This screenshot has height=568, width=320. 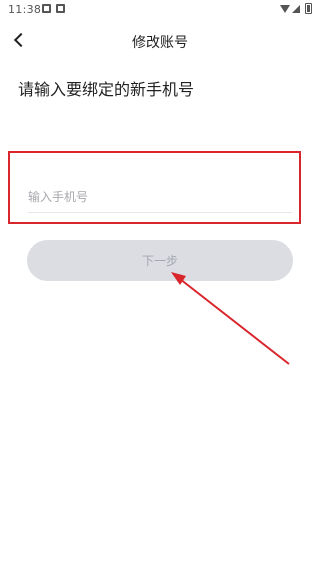 What do you see at coordinates (160, 11) in the screenshot?
I see `status-bar: 11:38` at bounding box center [160, 11].